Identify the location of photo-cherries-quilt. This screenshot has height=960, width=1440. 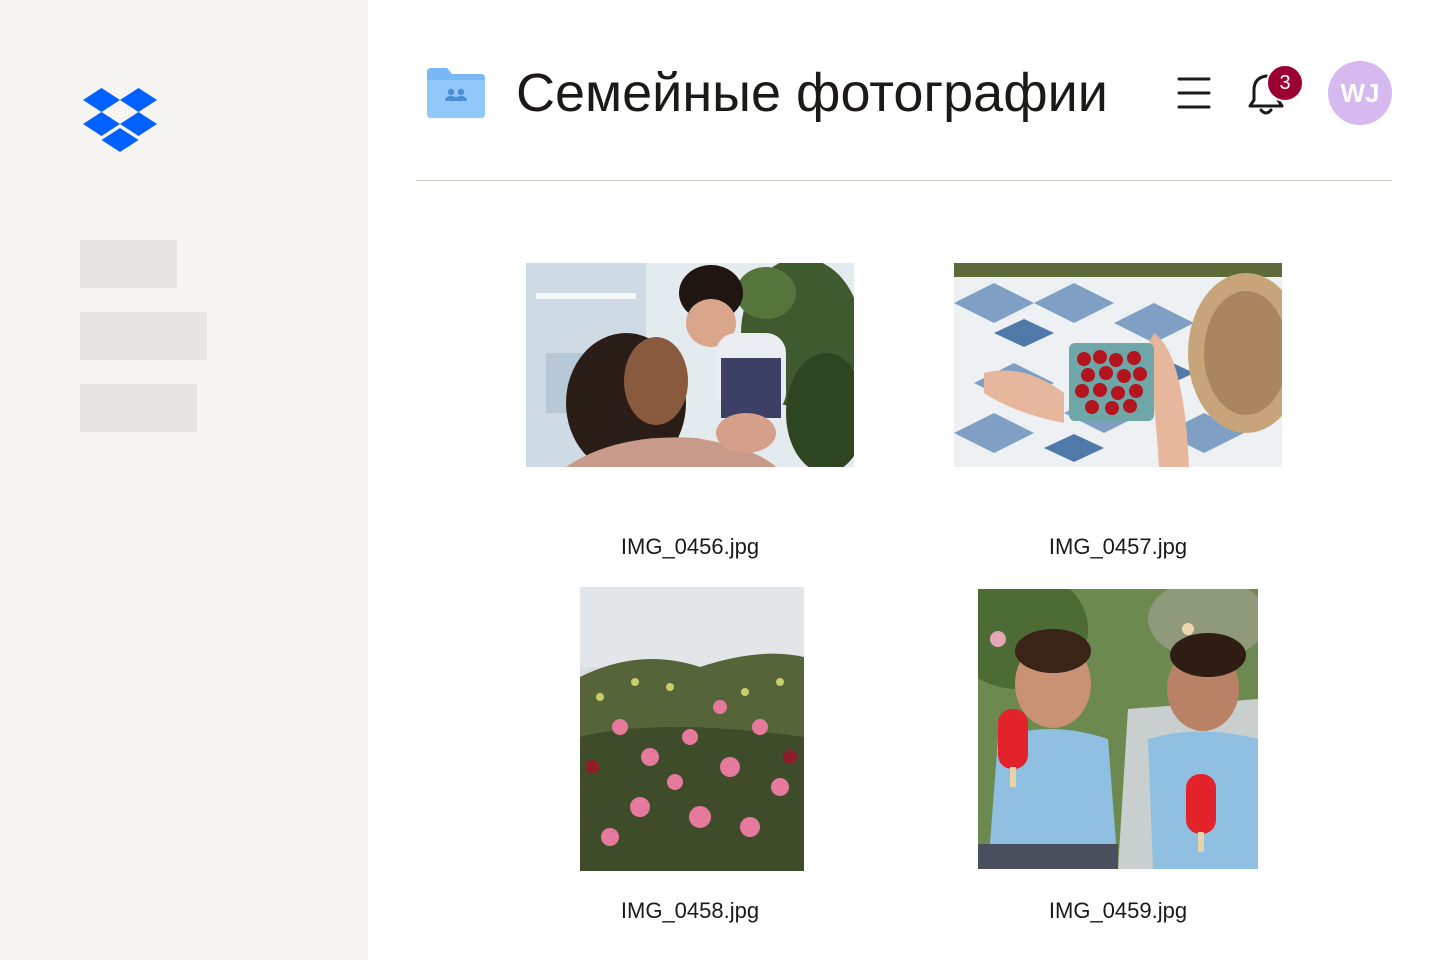
(1118, 365).